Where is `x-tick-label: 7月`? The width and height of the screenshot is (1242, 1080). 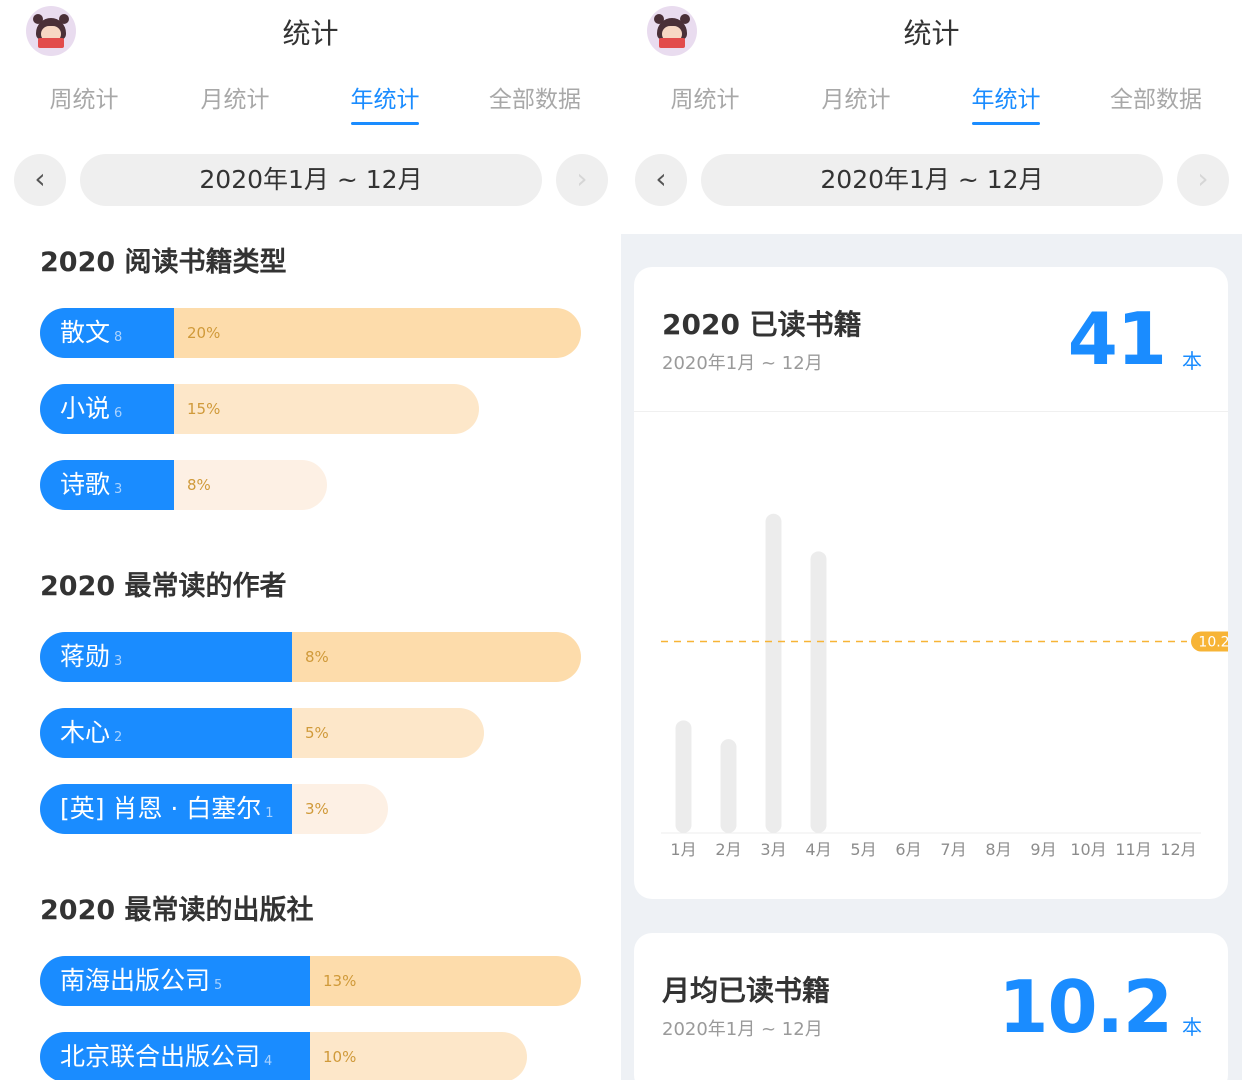 x-tick-label: 7月 is located at coordinates (953, 849).